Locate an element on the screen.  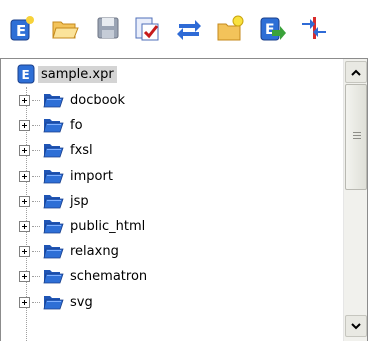
vertical-scrollbar is located at coordinates (355, 200).